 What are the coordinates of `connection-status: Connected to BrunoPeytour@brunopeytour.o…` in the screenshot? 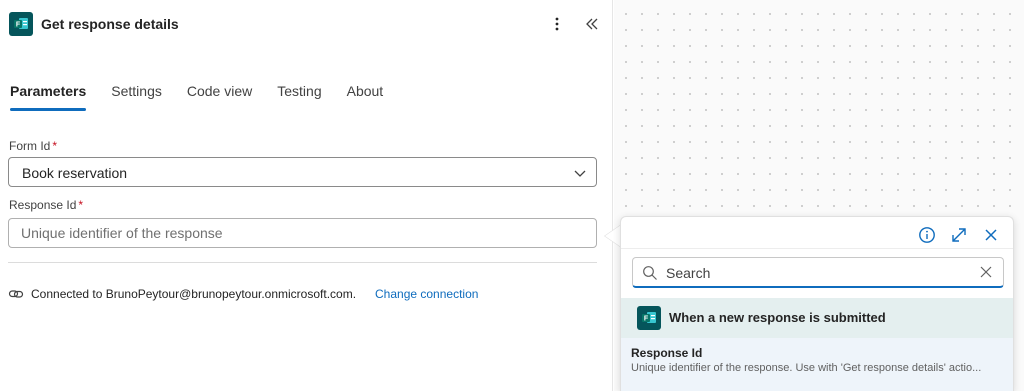 It's located at (194, 294).